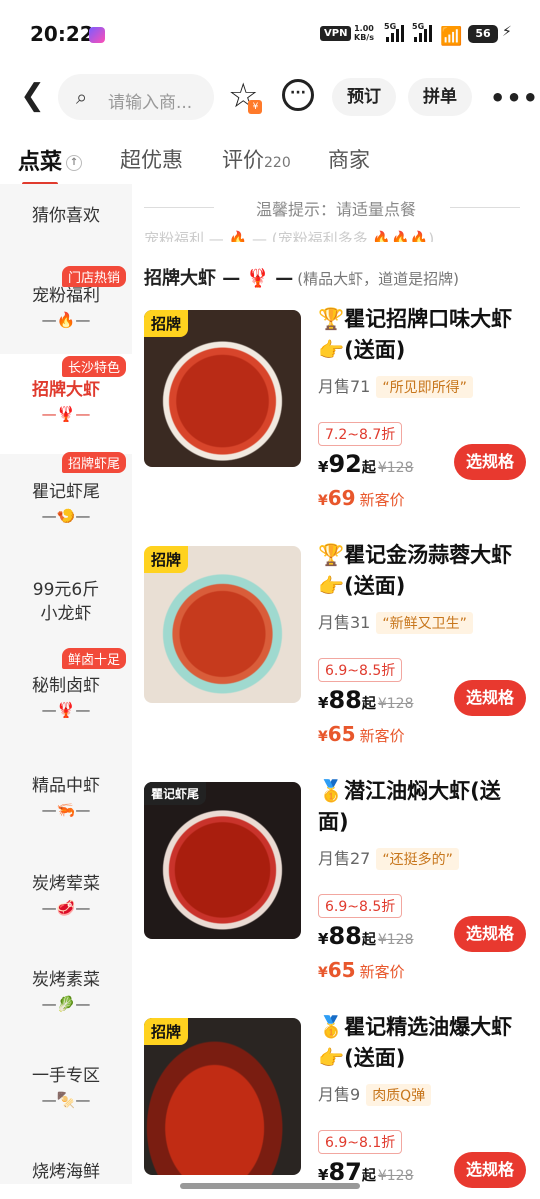 The height and width of the screenshot is (1199, 540). I want to click on dish-review-quote: “还挺多的”, so click(417, 859).